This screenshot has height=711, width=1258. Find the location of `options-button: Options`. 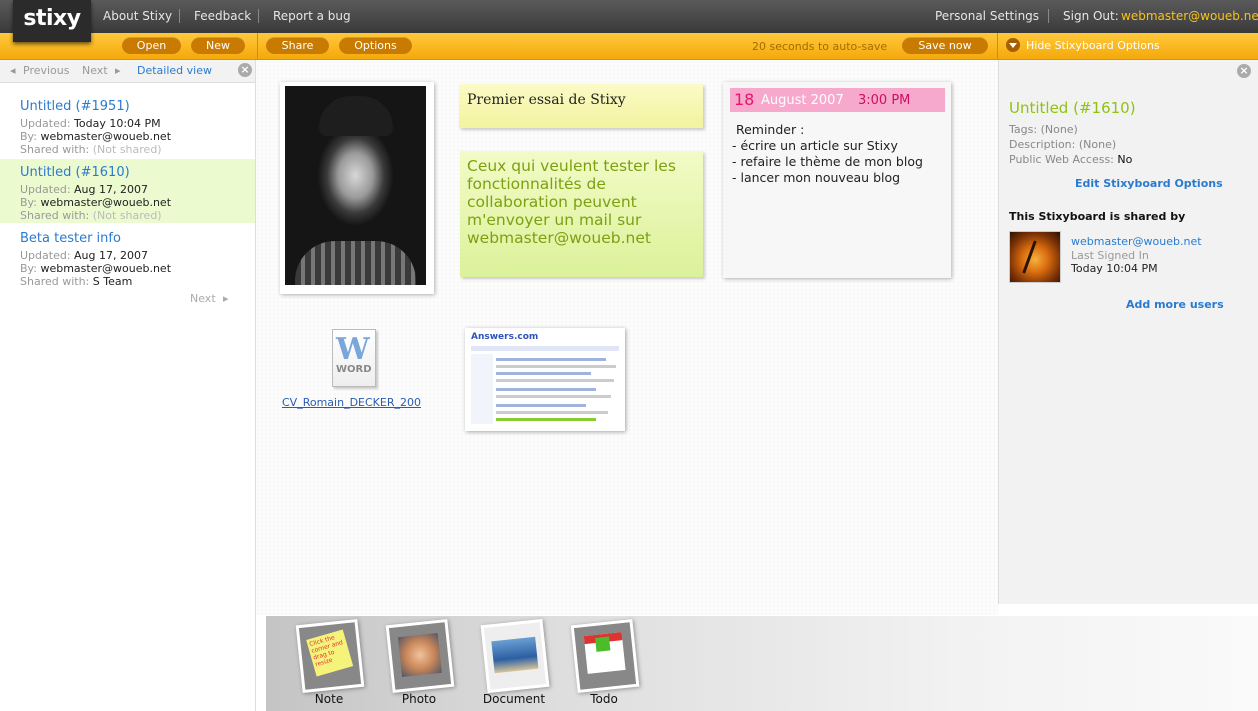

options-button: Options is located at coordinates (375, 45).